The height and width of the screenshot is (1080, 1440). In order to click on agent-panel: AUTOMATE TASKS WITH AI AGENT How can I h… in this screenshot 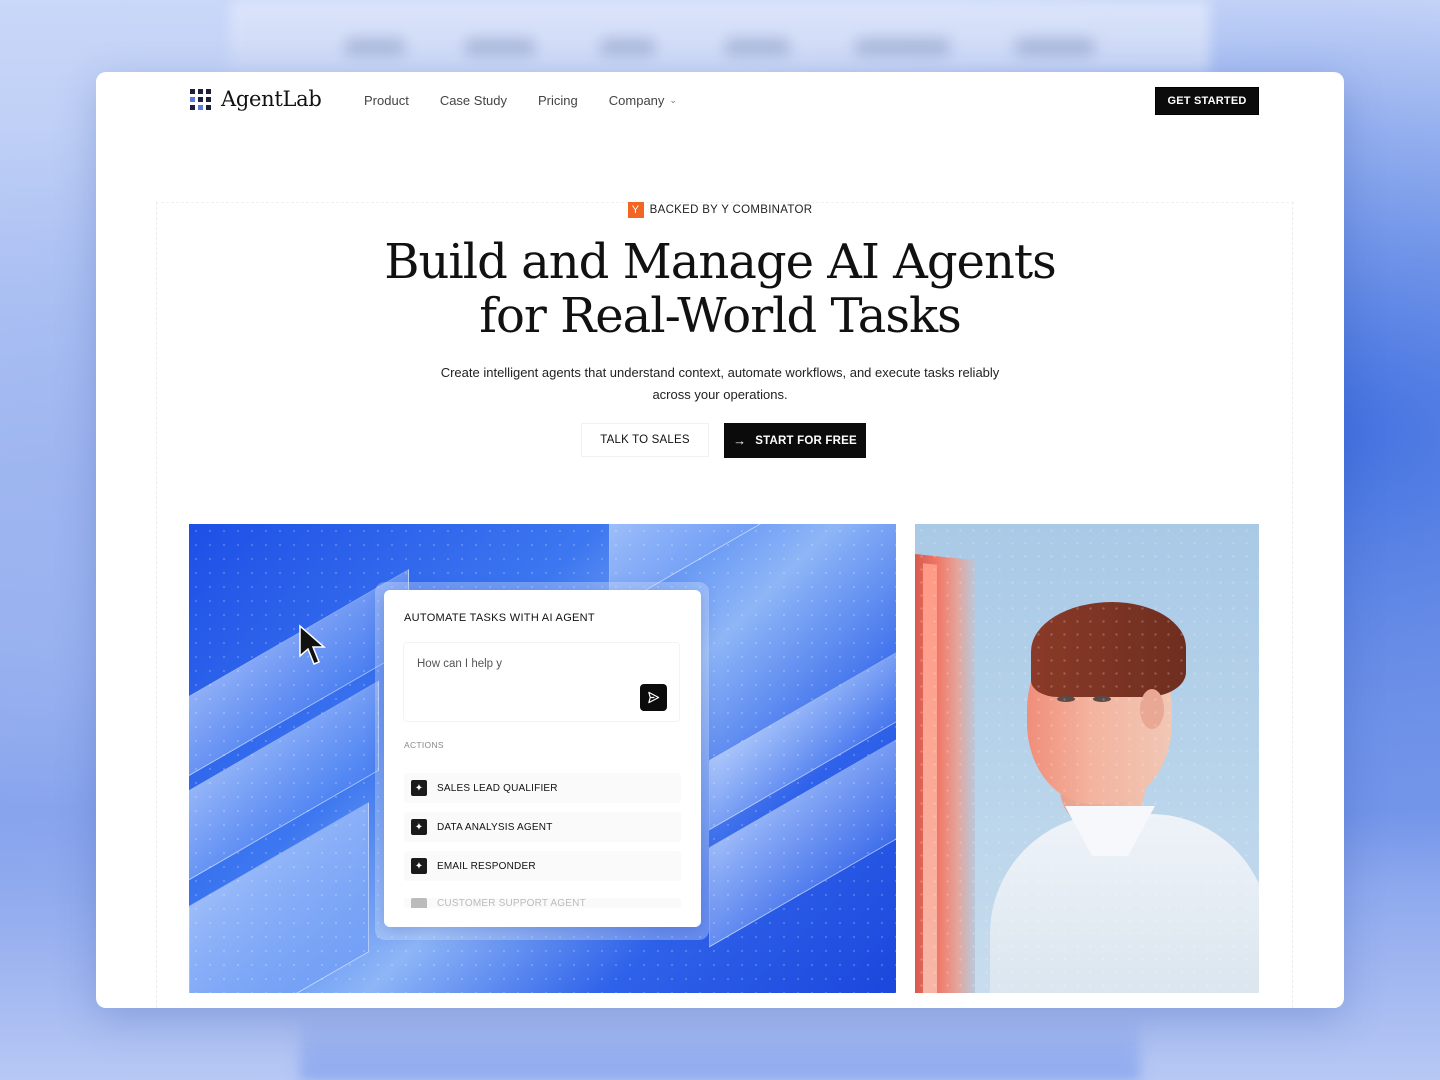, I will do `click(542, 758)`.